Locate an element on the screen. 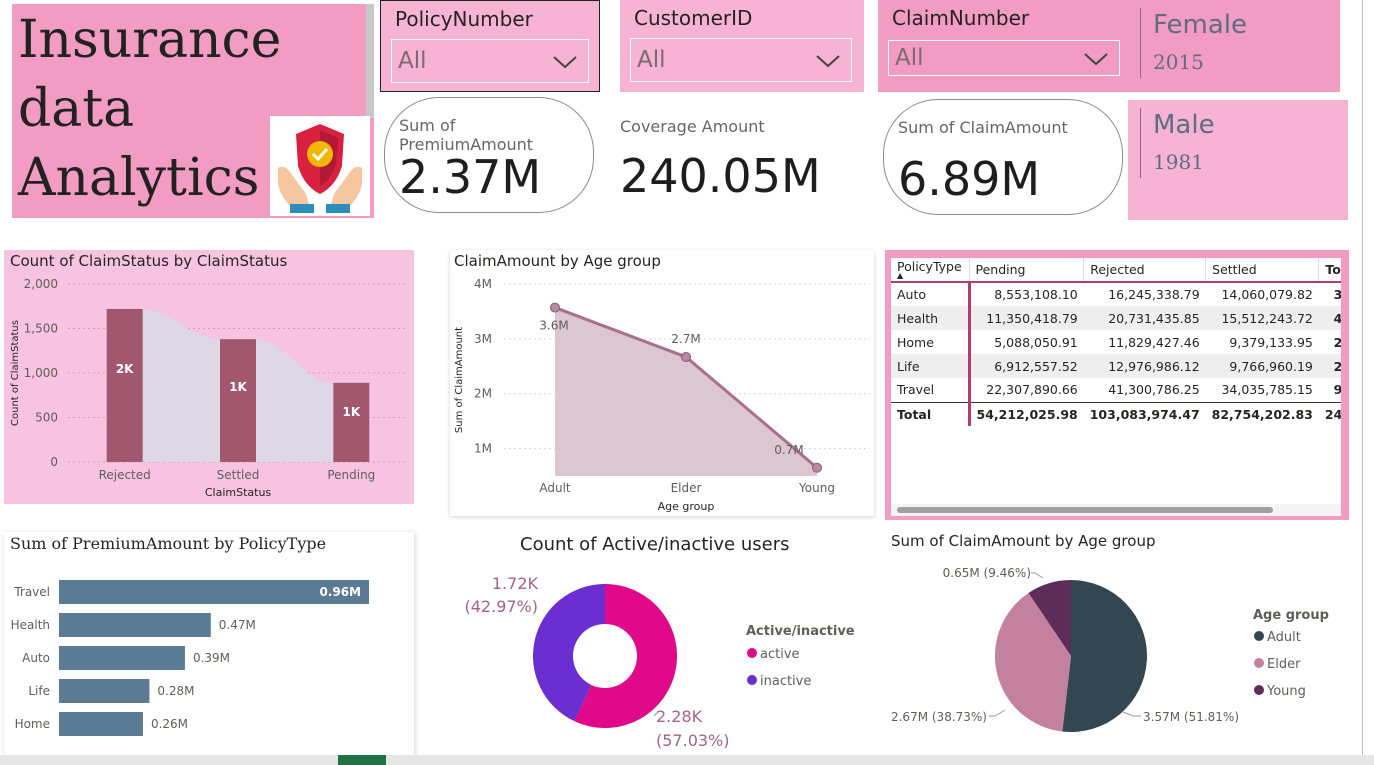 The width and height of the screenshot is (1374, 765). matrix-row-header: Home is located at coordinates (931, 342).